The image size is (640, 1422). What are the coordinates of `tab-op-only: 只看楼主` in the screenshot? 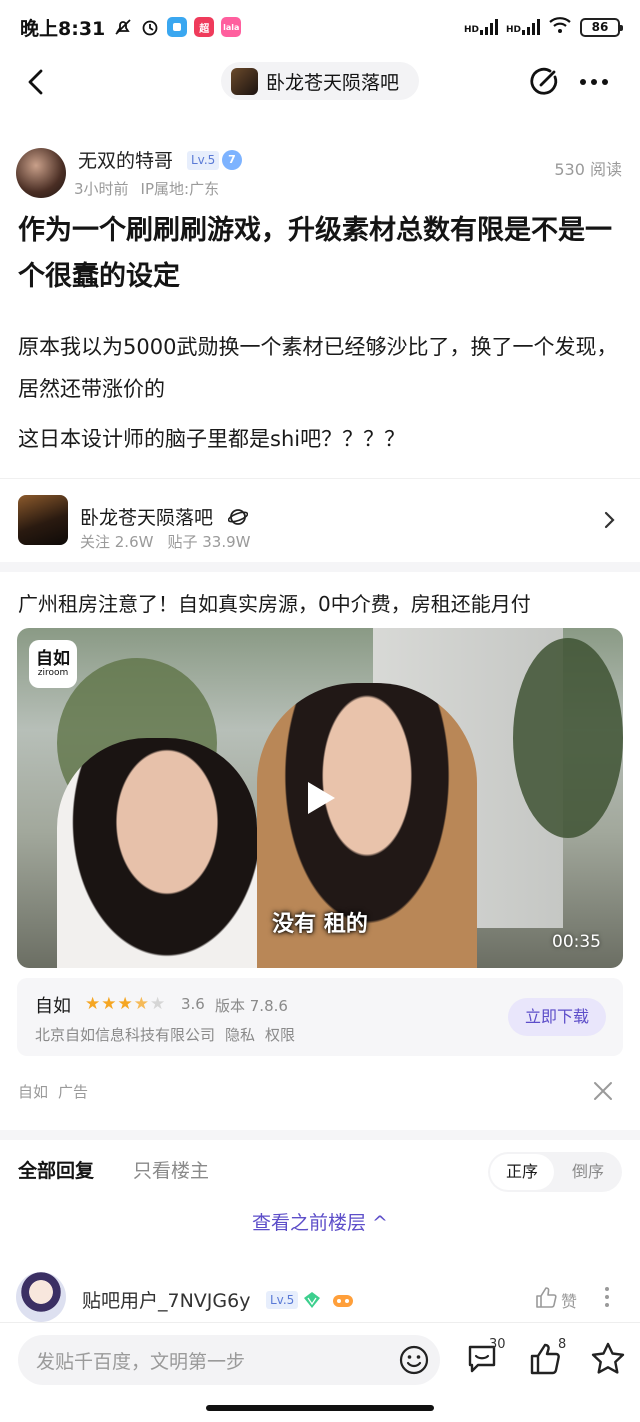 It's located at (171, 1169).